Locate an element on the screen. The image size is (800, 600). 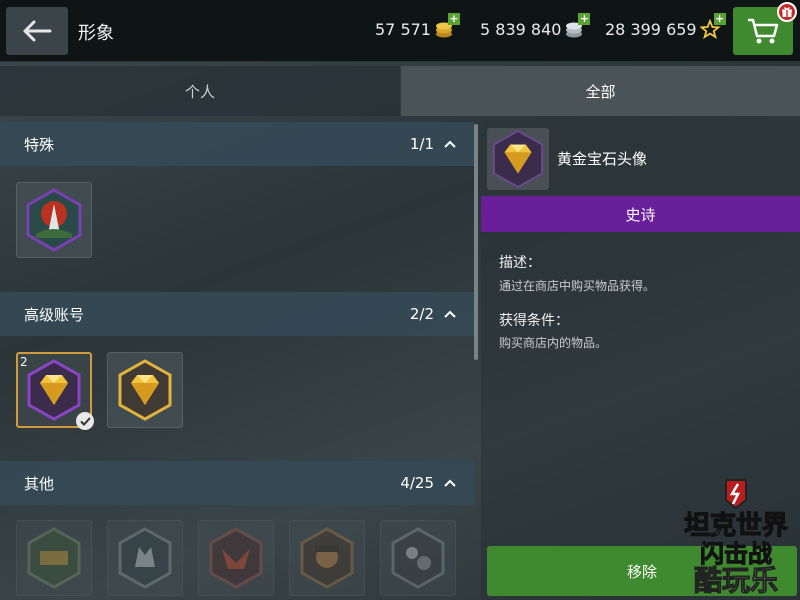
section-count: 2/2 is located at coordinates (421, 314).